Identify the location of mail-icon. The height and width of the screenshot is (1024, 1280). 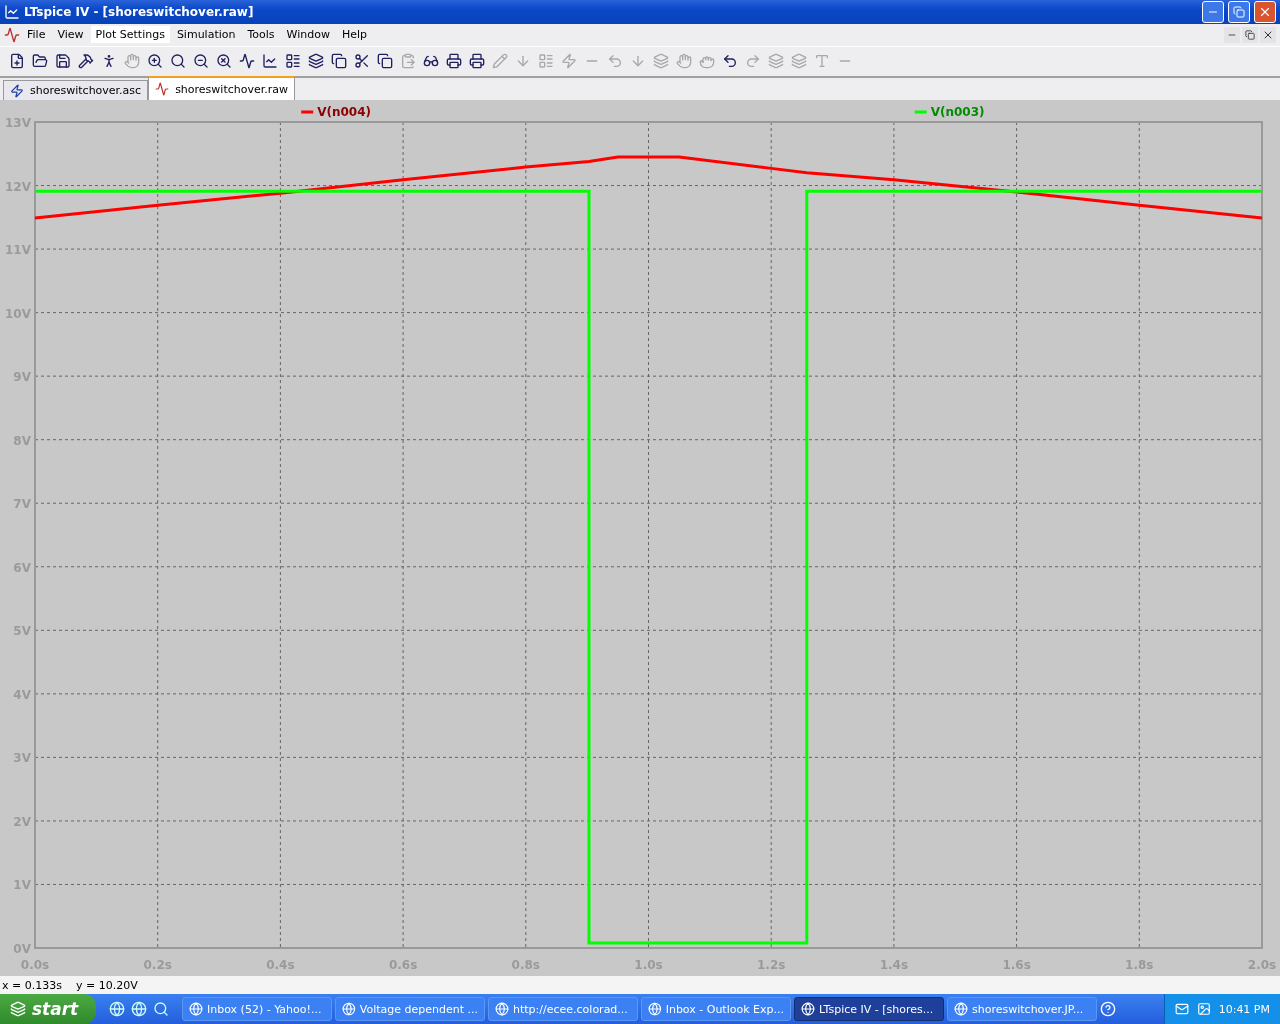
(1181, 1009).